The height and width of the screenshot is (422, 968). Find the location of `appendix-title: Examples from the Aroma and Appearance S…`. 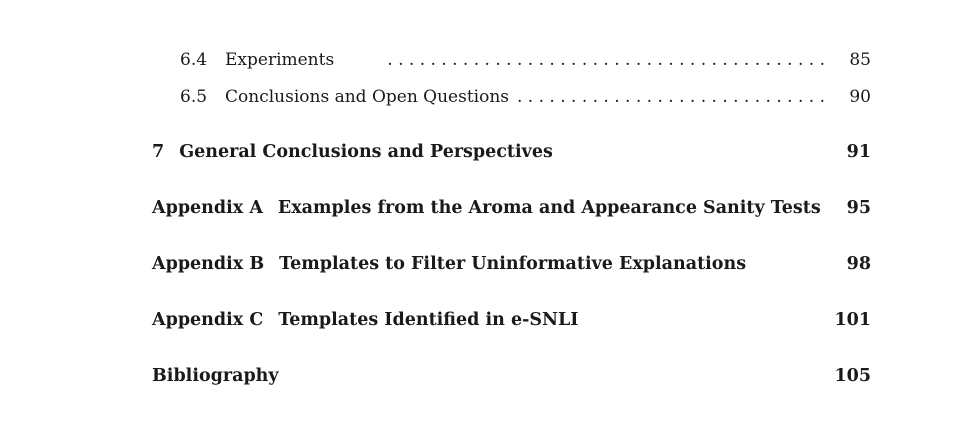

appendix-title: Examples from the Aroma and Appearance S… is located at coordinates (549, 208).